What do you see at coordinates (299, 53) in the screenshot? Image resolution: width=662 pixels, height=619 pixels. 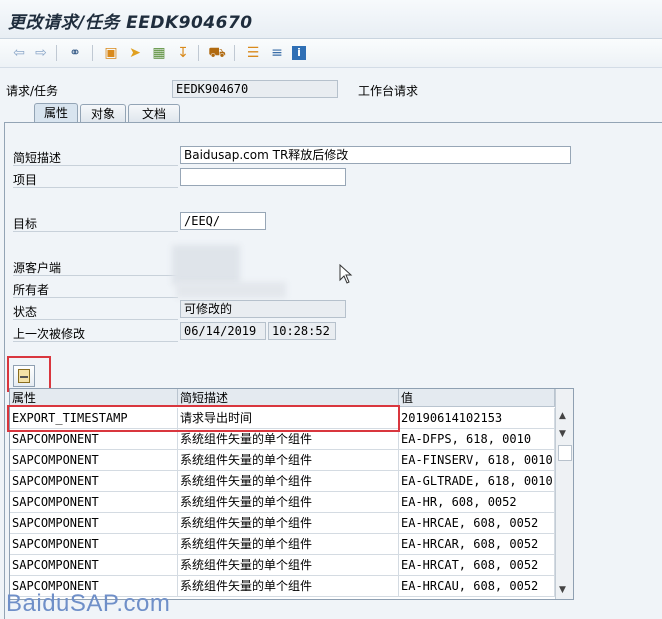 I see `info-icon: i` at bounding box center [299, 53].